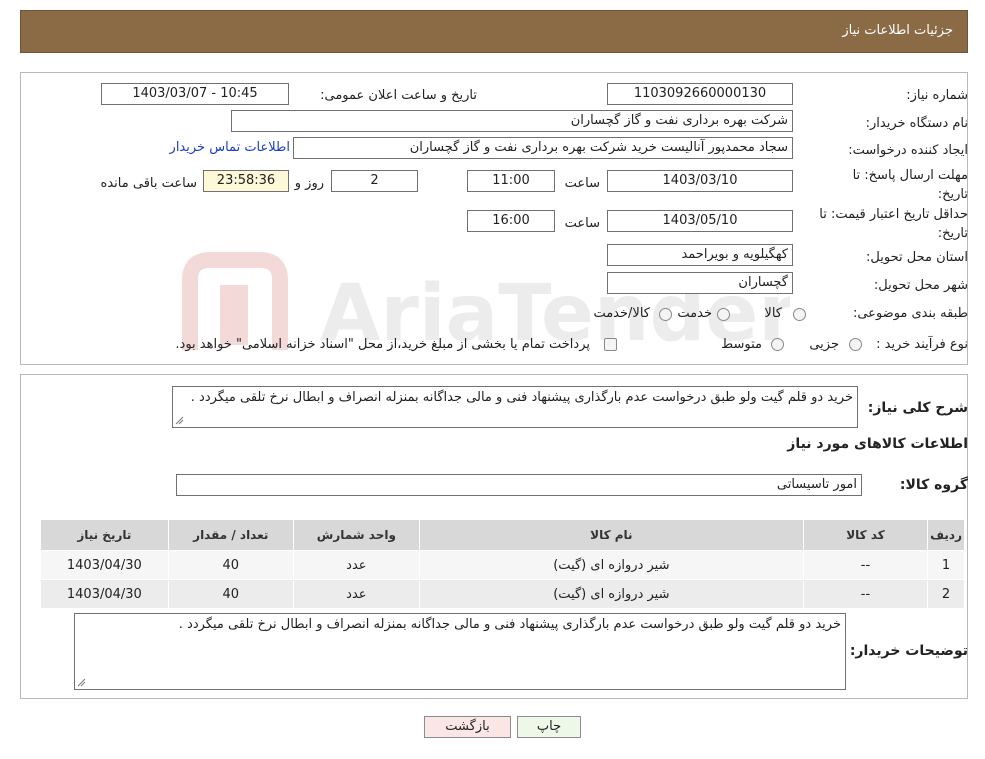  Describe the element at coordinates (611, 535) in the screenshot. I see `col-item-name: نام کالا` at that location.